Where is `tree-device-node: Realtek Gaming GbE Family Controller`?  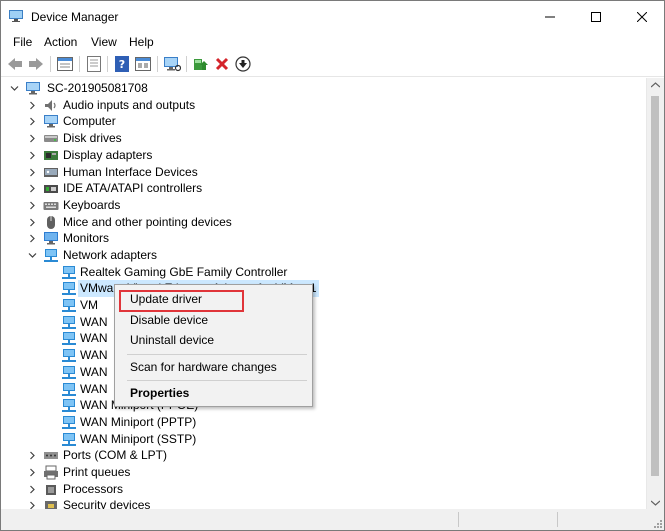 tree-device-node: Realtek Gaming GbE Family Controller is located at coordinates (321, 272).